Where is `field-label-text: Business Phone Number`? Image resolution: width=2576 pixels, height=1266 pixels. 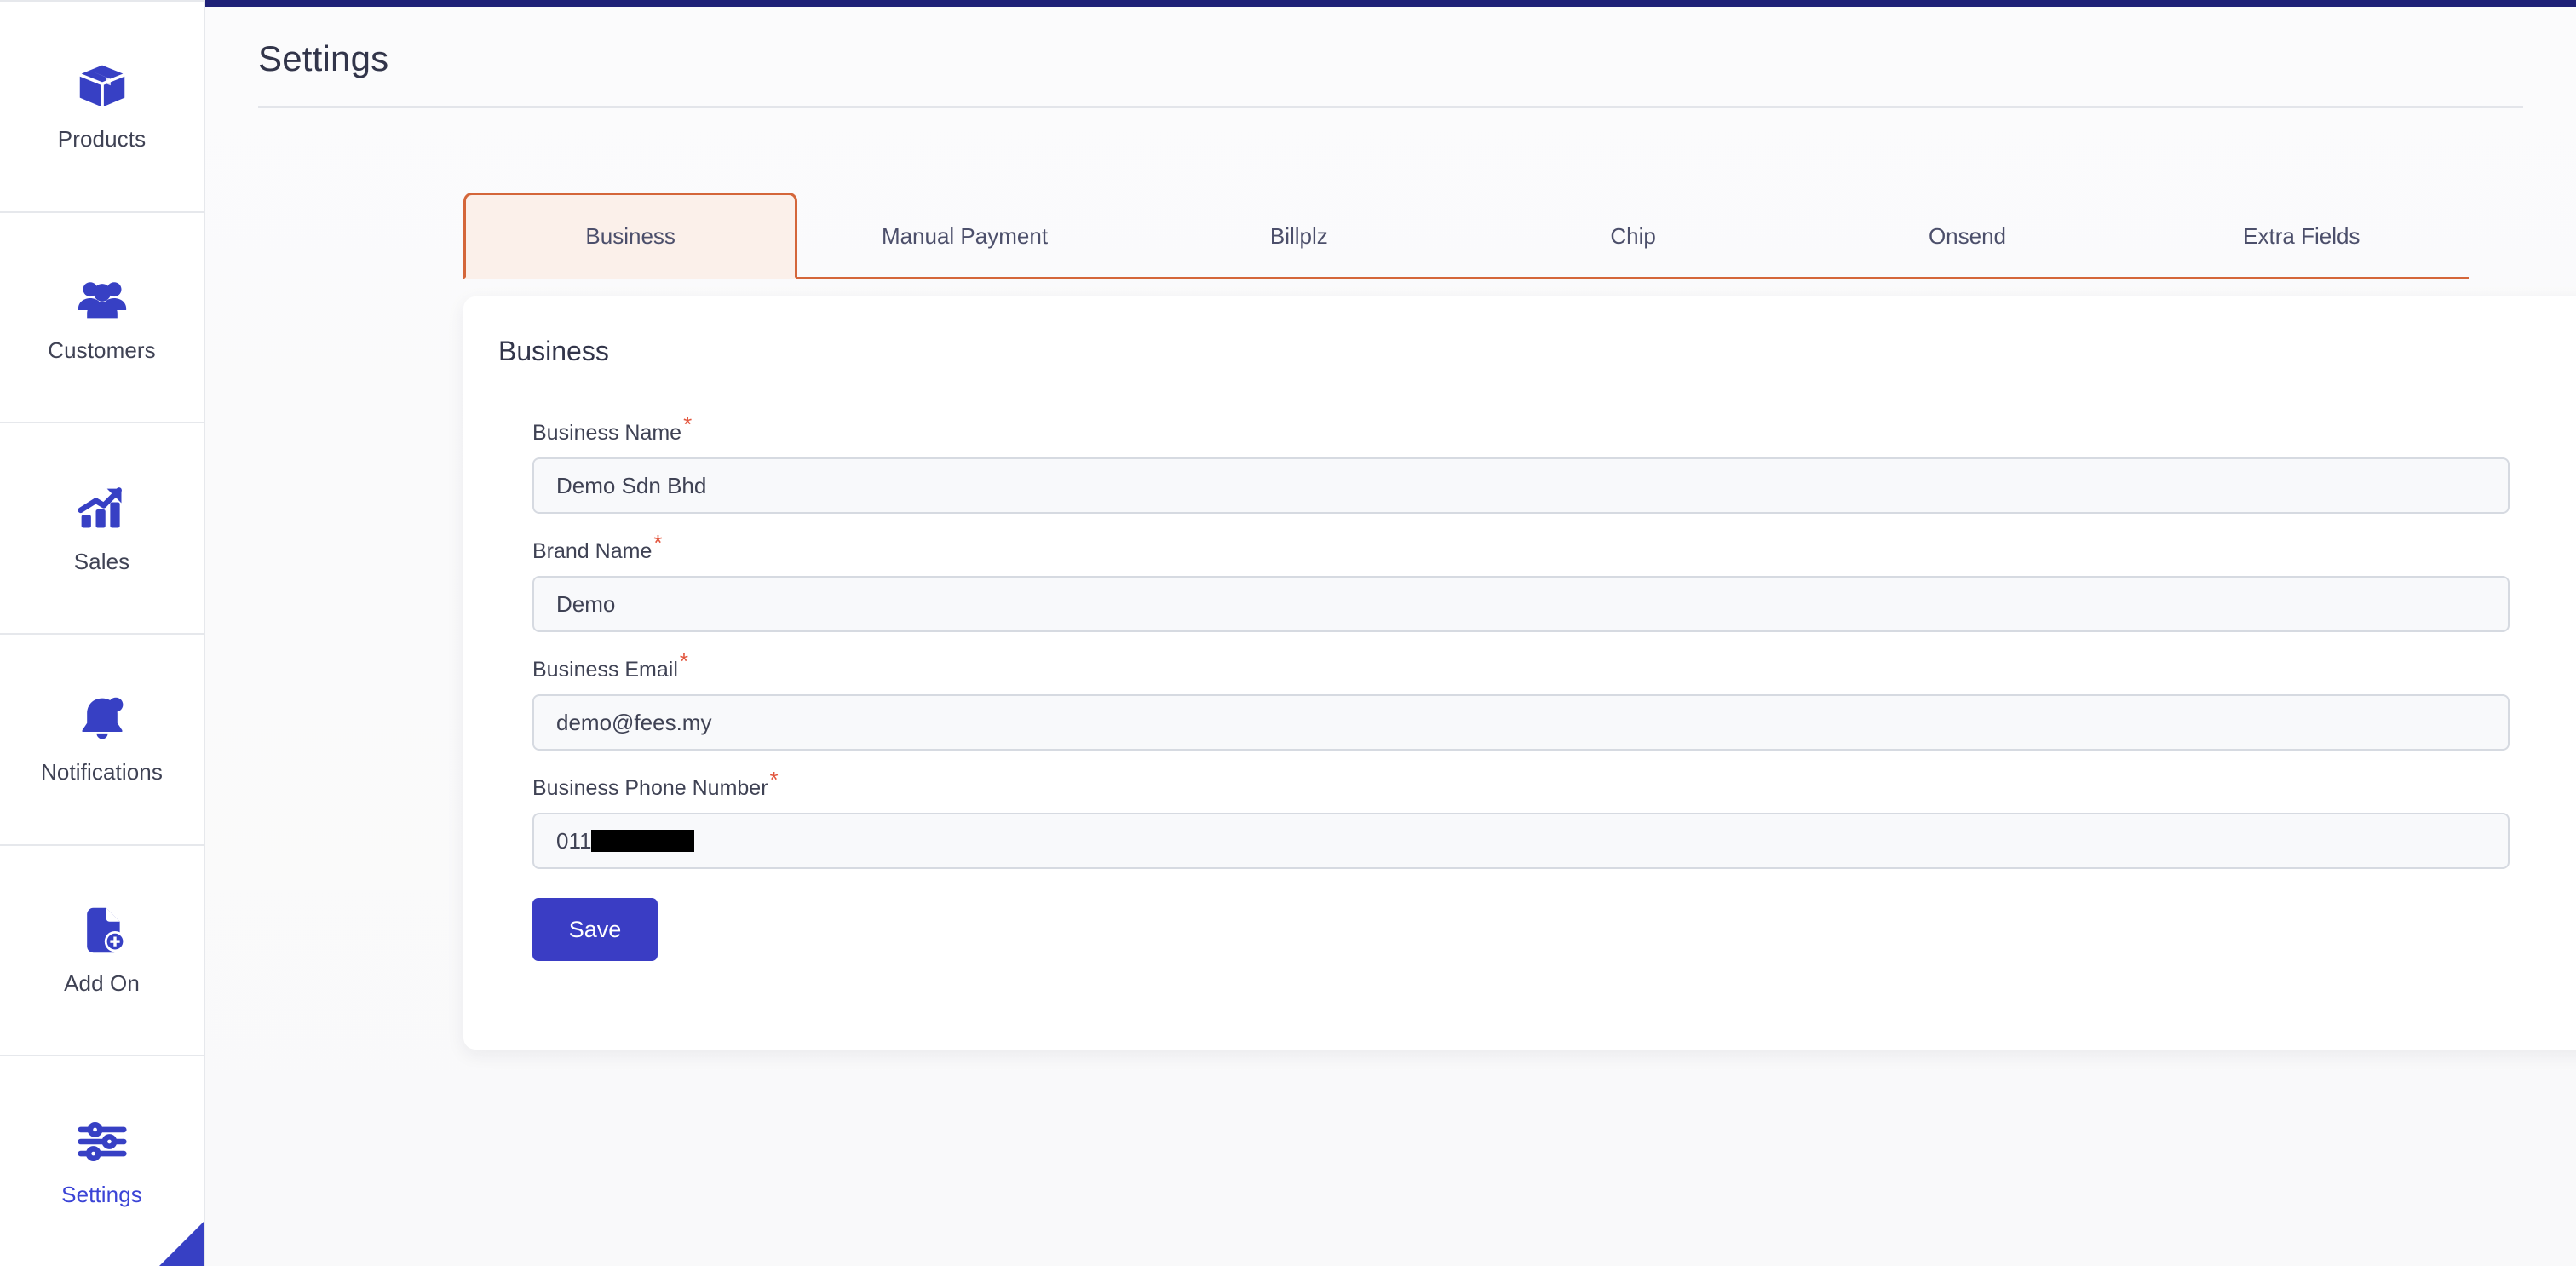 field-label-text: Business Phone Number is located at coordinates (650, 788).